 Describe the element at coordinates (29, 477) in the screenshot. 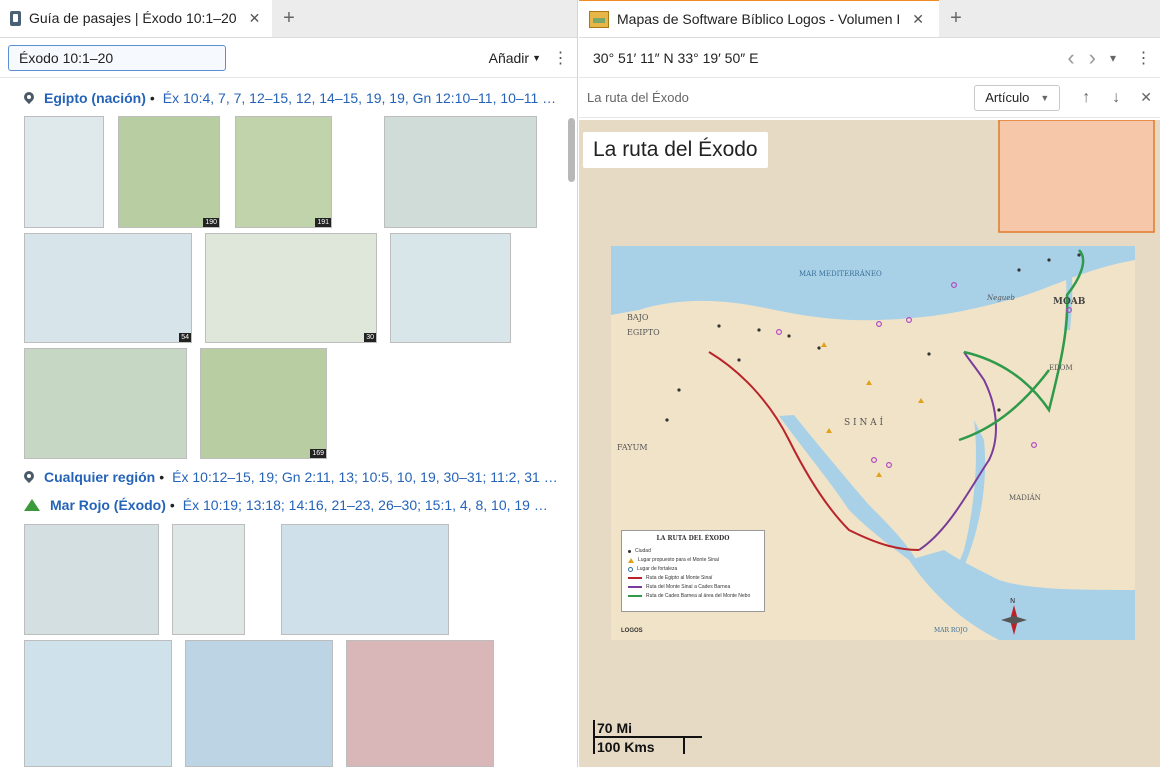

I see `place-pin-icon` at that location.